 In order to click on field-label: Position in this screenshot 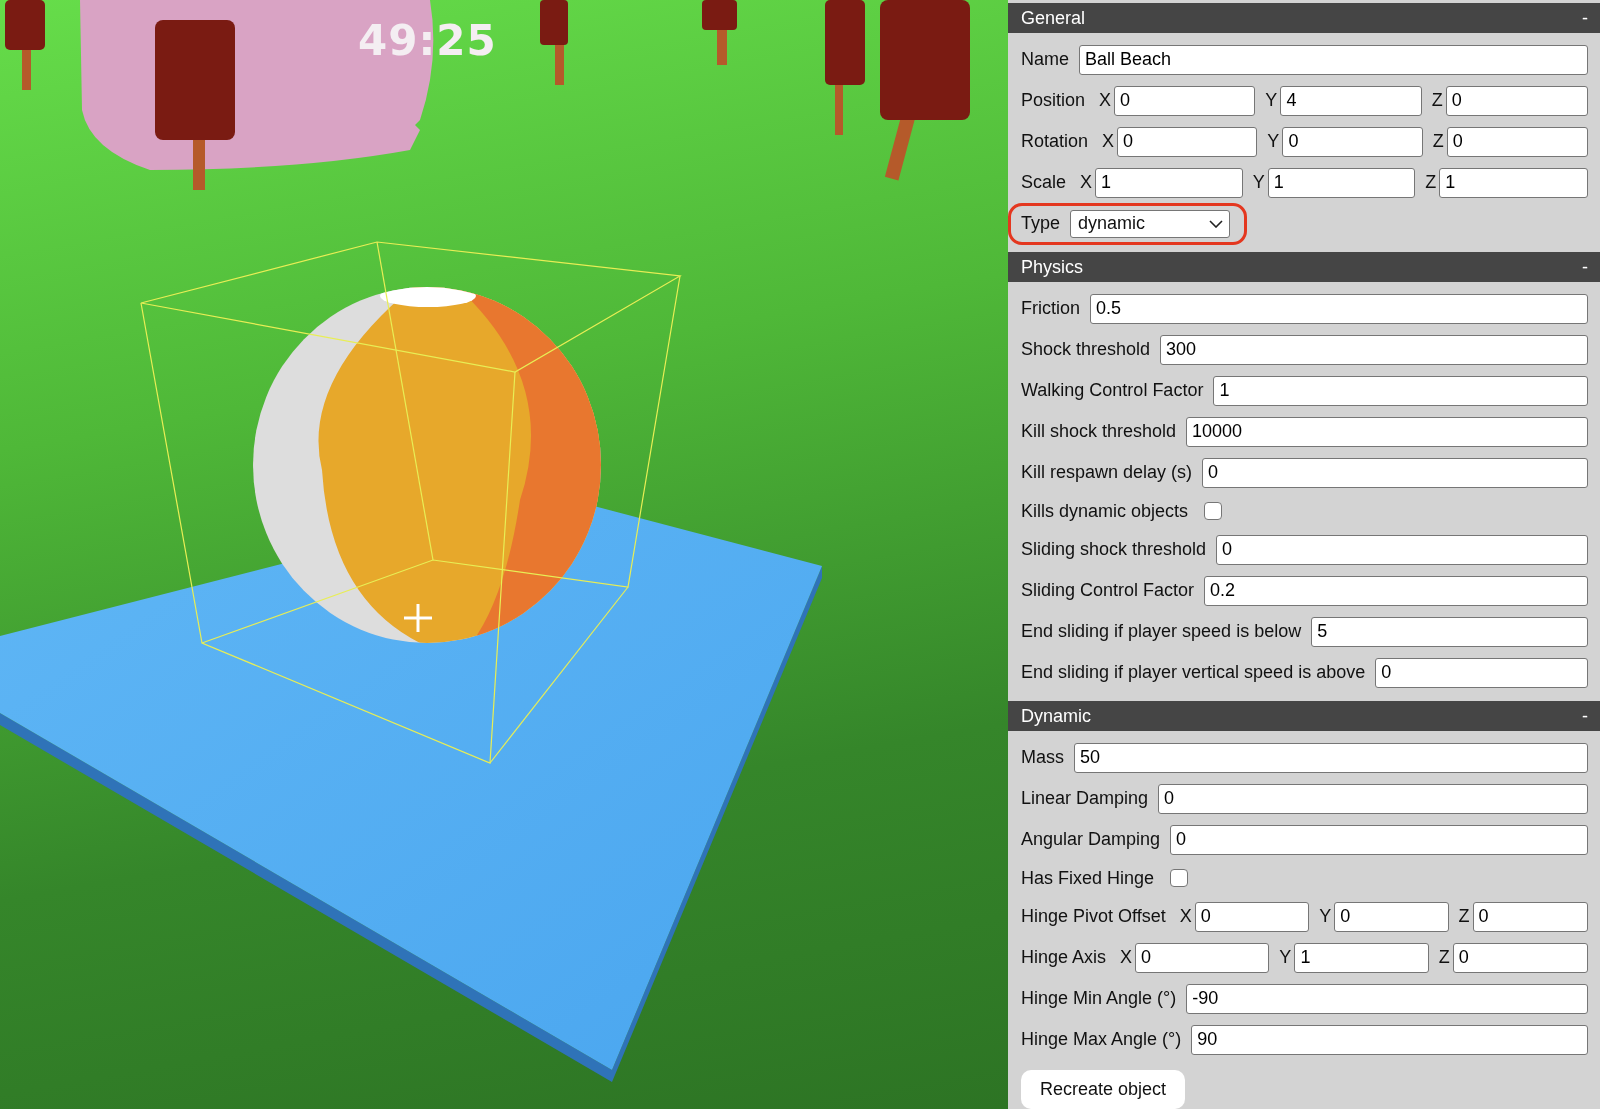, I will do `click(1053, 100)`.